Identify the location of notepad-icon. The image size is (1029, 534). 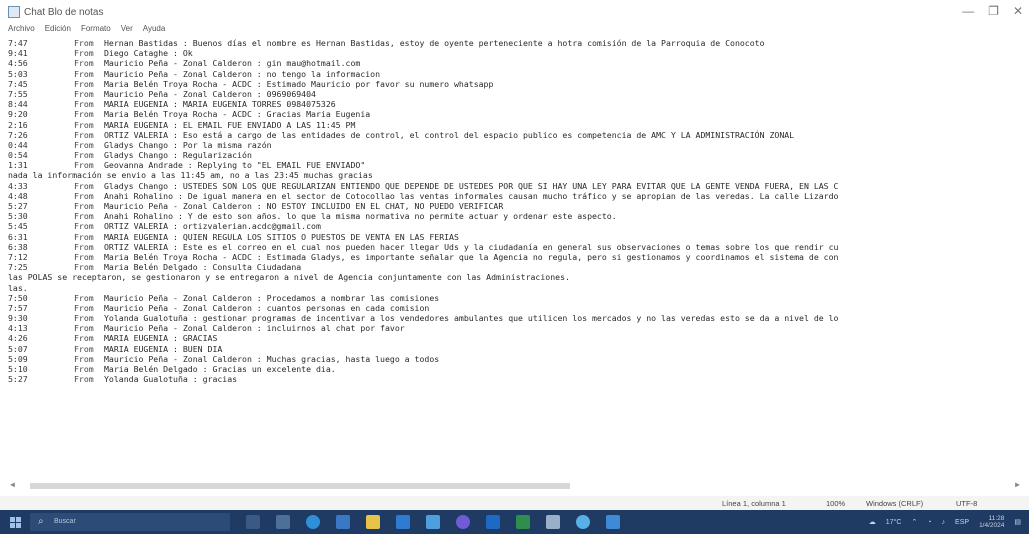
(14, 12).